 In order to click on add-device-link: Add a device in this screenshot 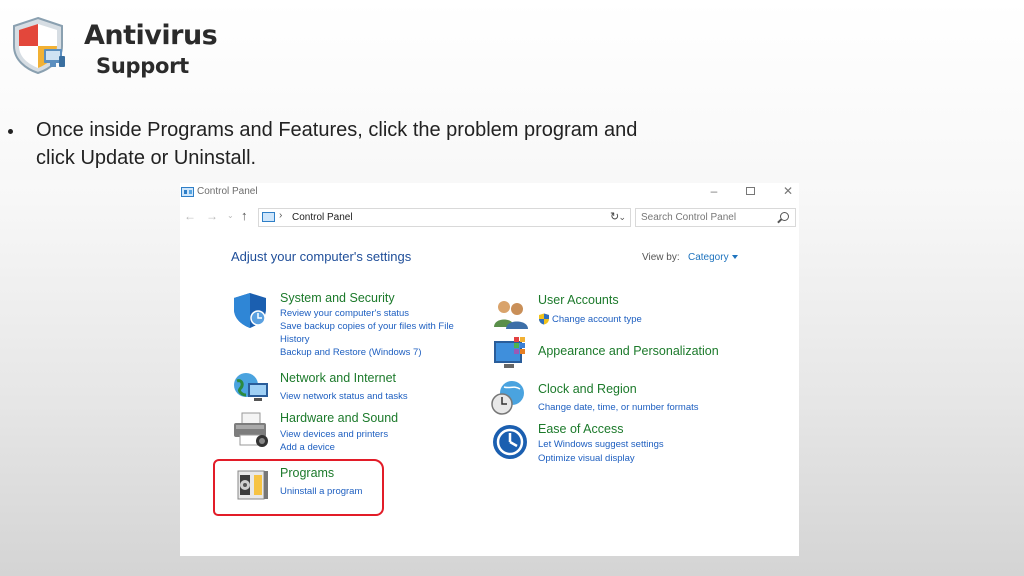, I will do `click(307, 447)`.